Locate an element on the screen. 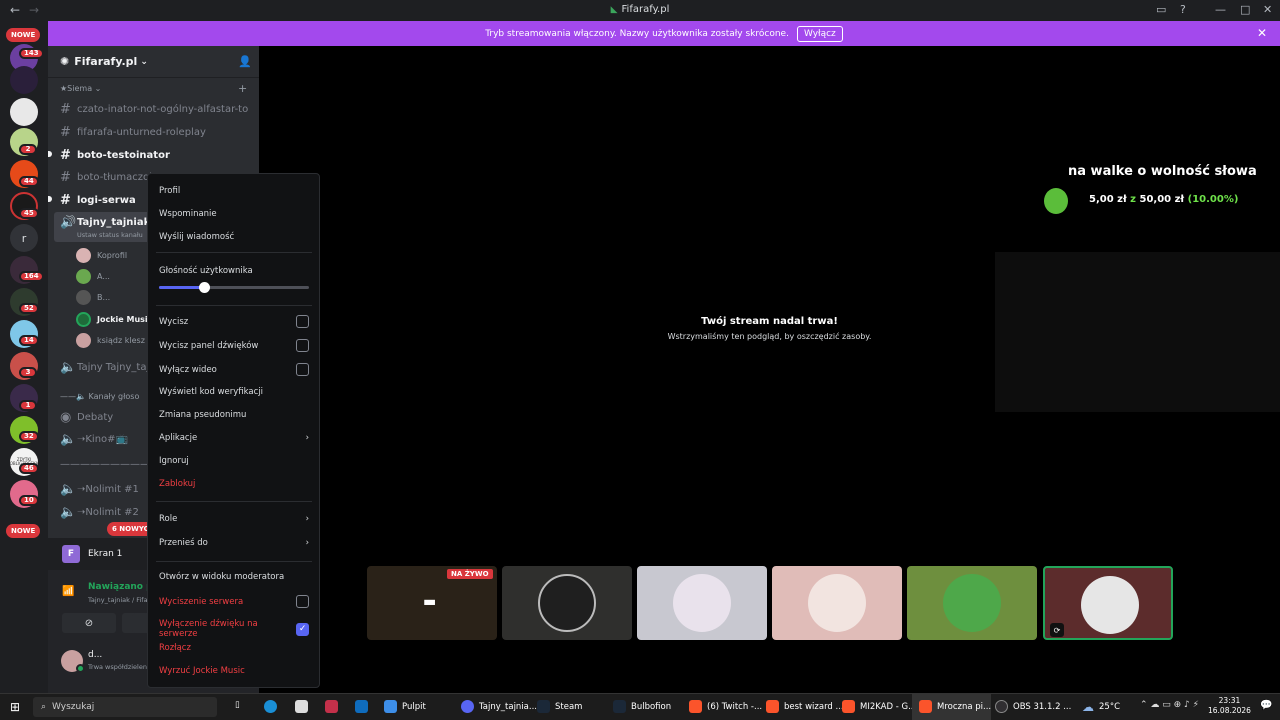 This screenshot has height=720, width=1280. menu-item-nickname: Zmiana pseudonimu is located at coordinates (234, 415).